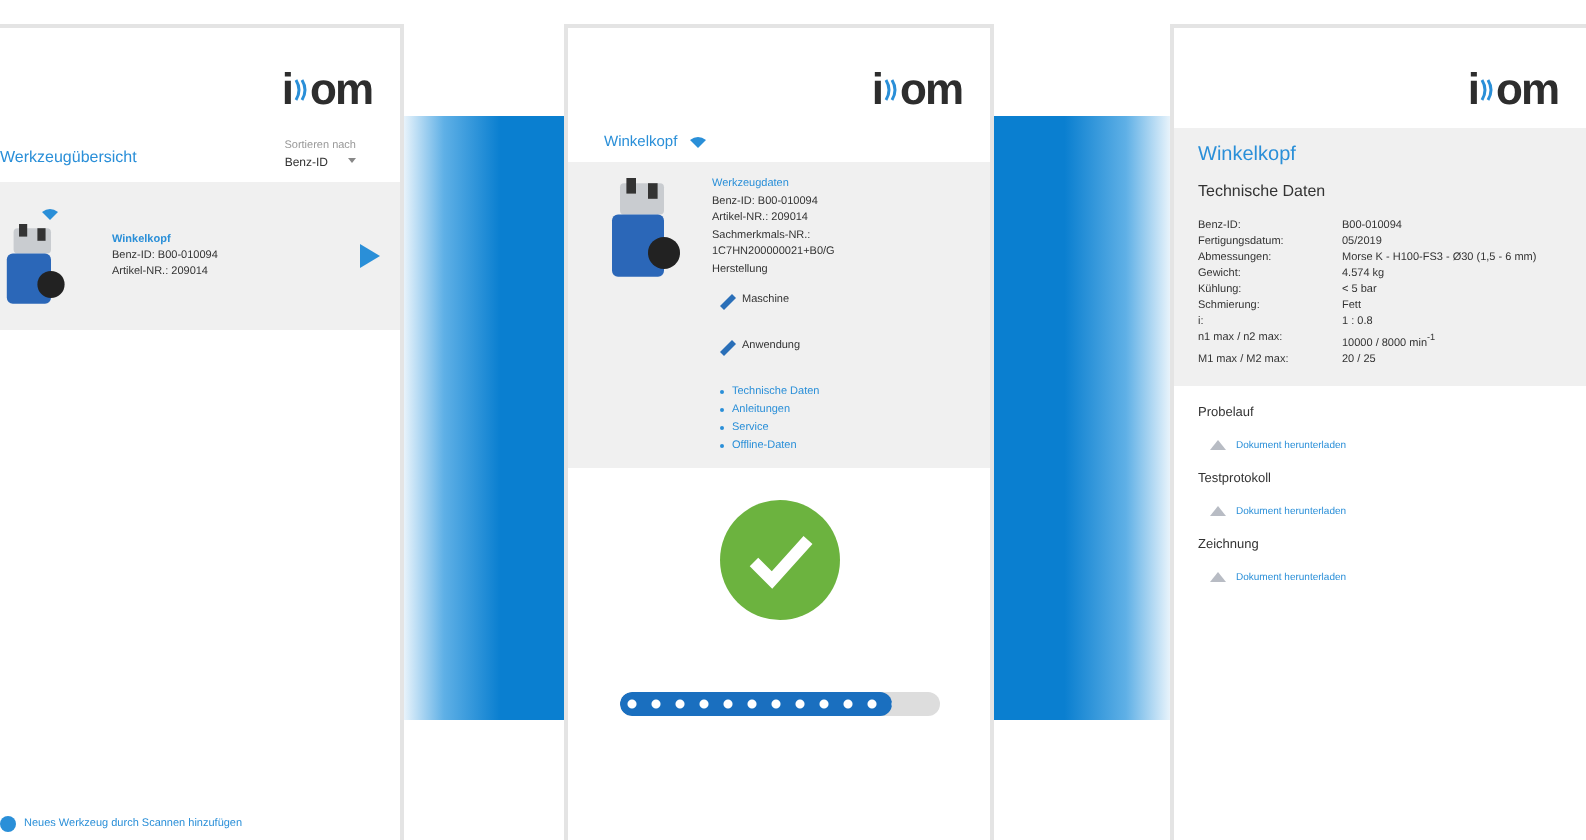 This screenshot has width=1586, height=840. Describe the element at coordinates (8, 824) in the screenshot. I see `circle-icon` at that location.